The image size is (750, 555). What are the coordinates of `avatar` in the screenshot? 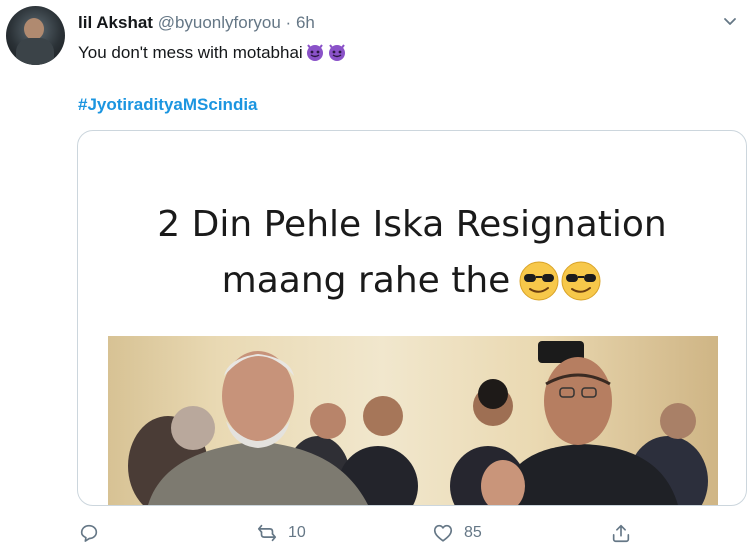 It's located at (35, 35).